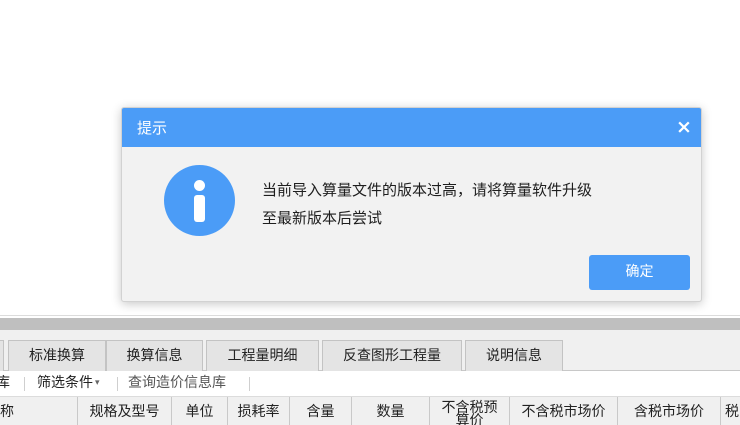 The width and height of the screenshot is (740, 425). Describe the element at coordinates (669, 411) in the screenshot. I see `column-taxed-market-price: 含税市场价` at that location.